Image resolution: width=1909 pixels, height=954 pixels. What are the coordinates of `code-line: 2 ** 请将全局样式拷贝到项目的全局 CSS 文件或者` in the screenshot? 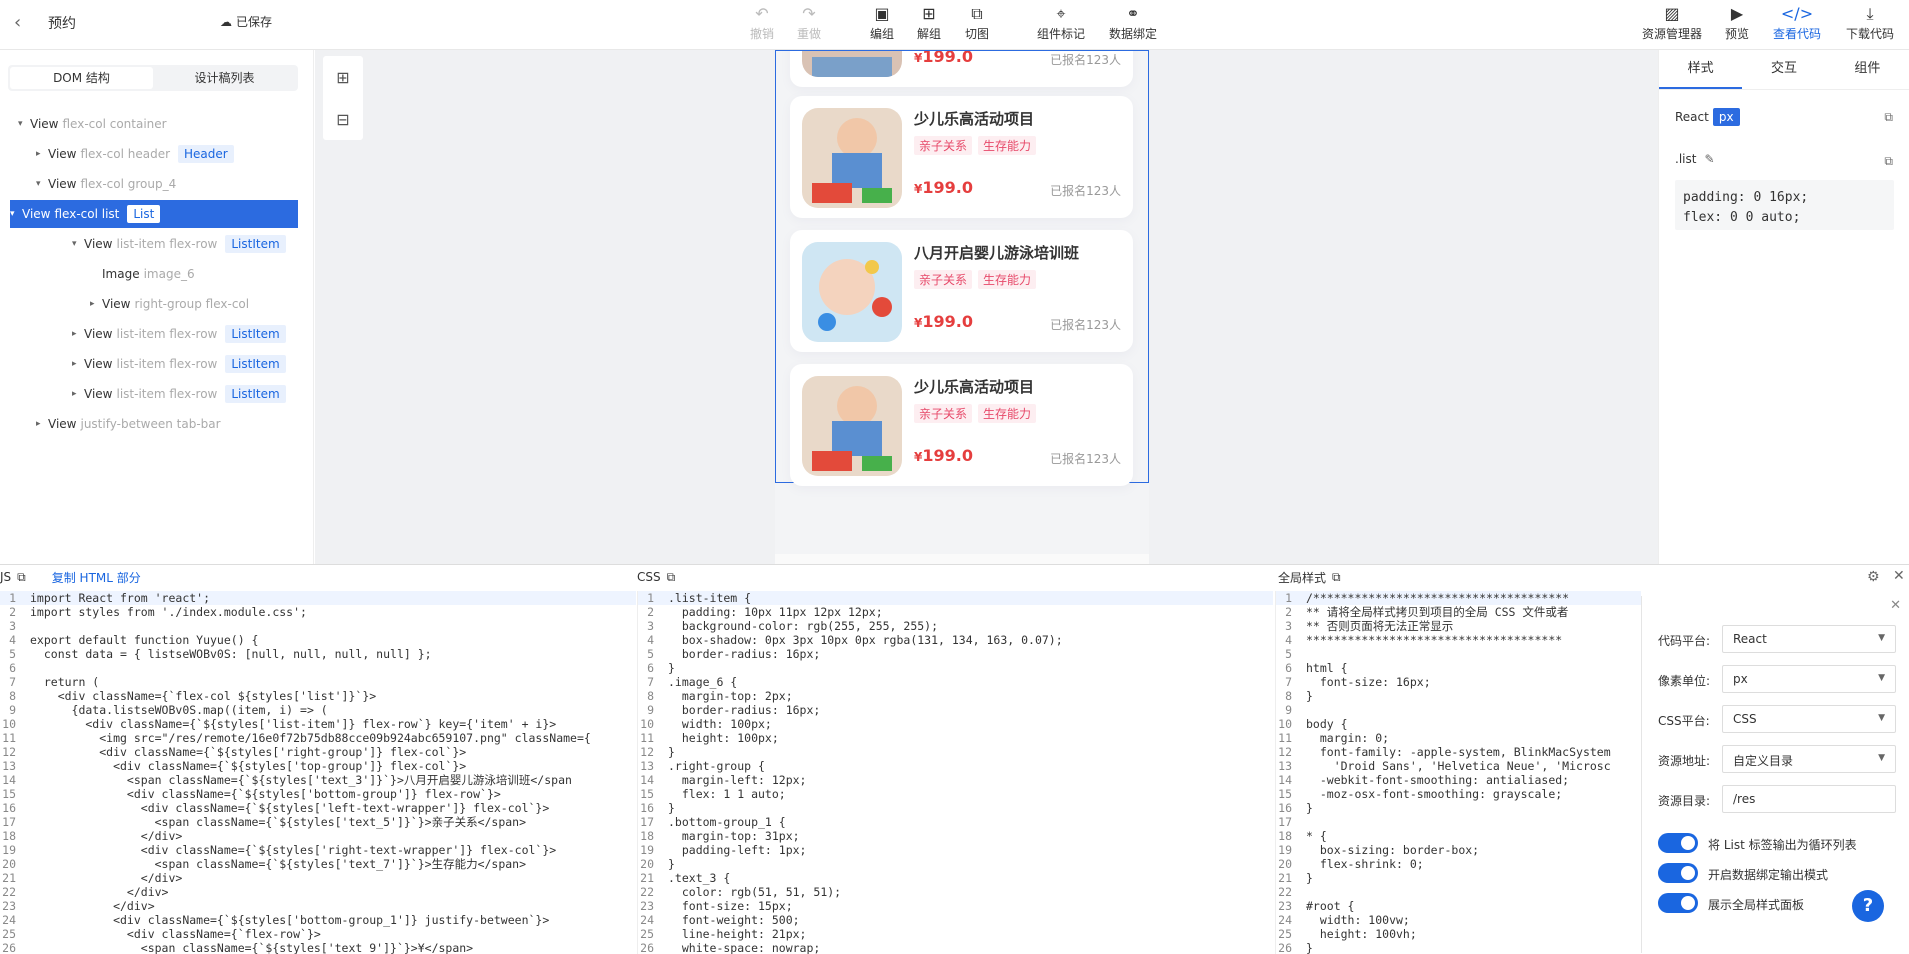 It's located at (1427, 612).